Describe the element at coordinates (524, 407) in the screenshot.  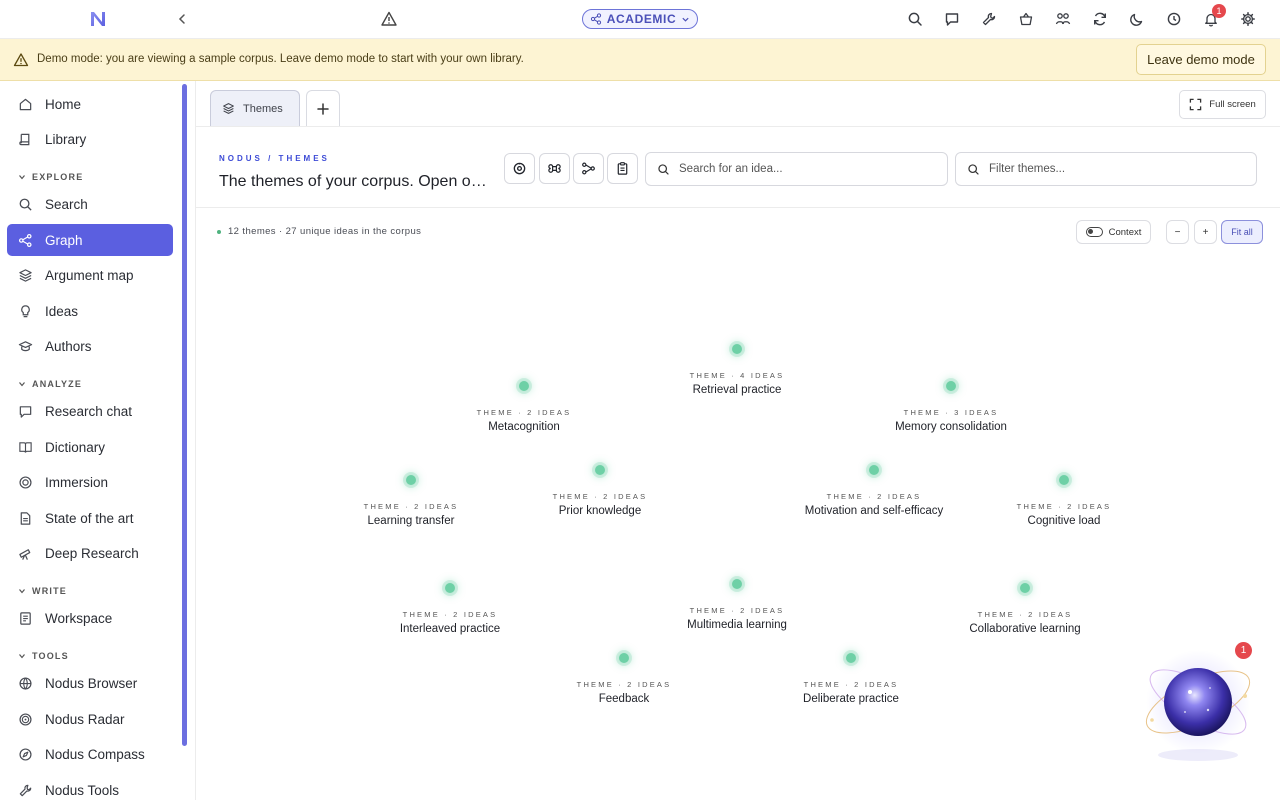
I see `theme-node: THEME · 2 IDEAS Metacognition` at that location.